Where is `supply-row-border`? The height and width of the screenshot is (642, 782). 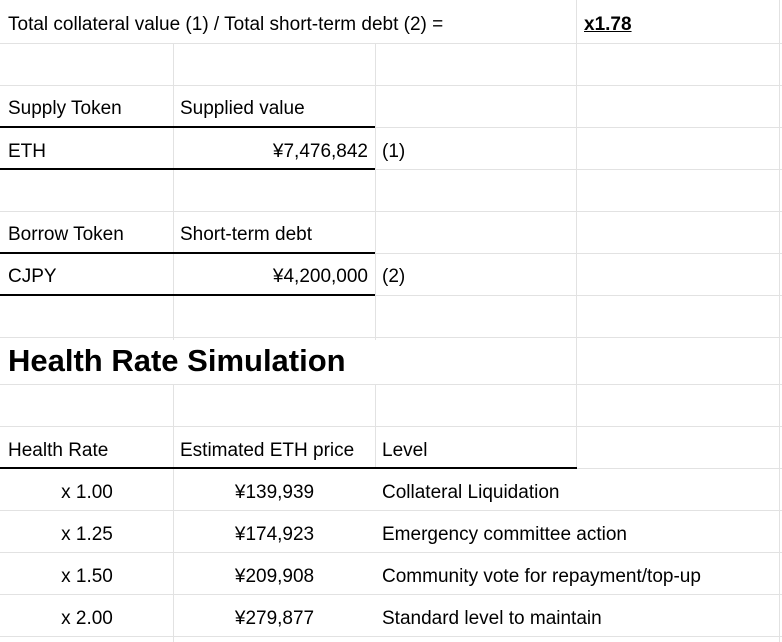 supply-row-border is located at coordinates (187, 169).